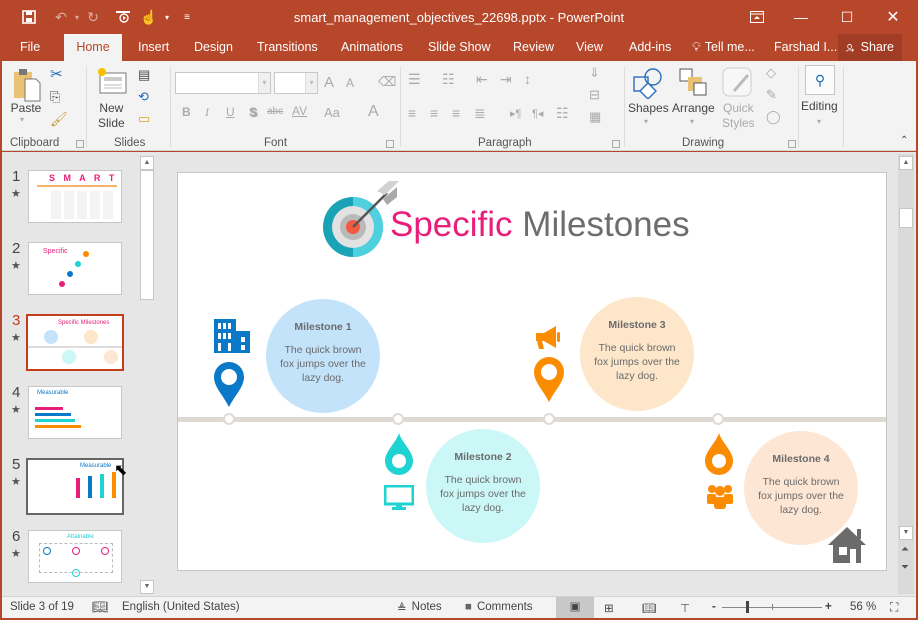 This screenshot has width=918, height=620. Describe the element at coordinates (616, 144) in the screenshot. I see `paragraph-launcher-icon` at that location.